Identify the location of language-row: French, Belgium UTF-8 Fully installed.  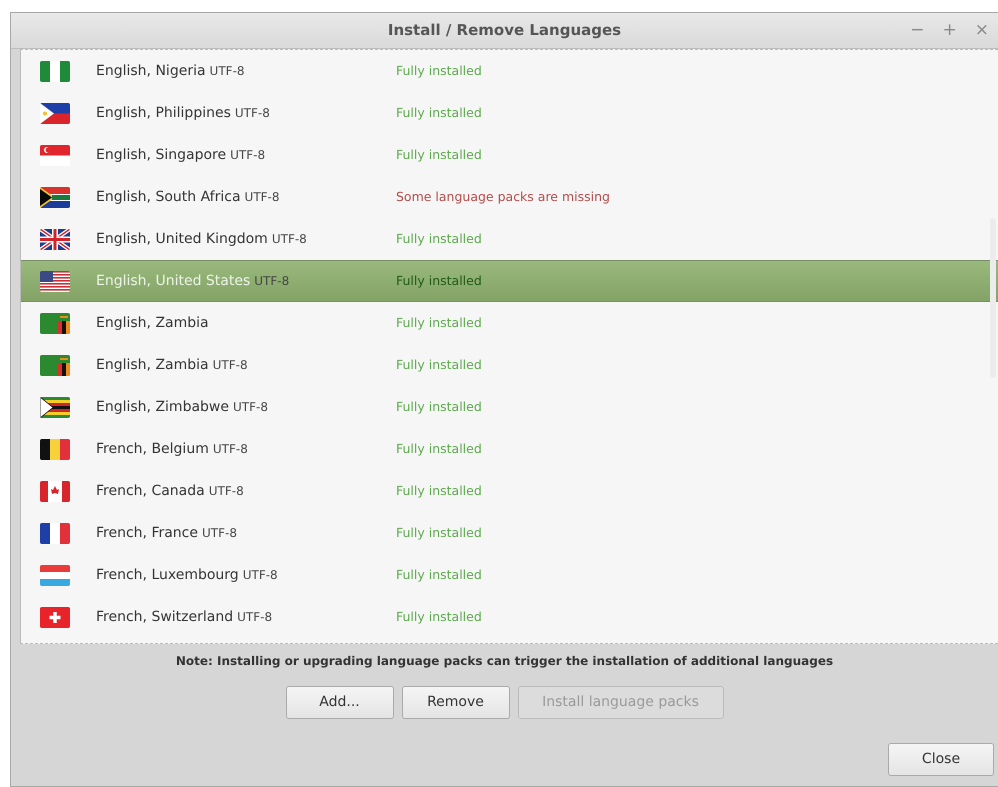
(509, 449).